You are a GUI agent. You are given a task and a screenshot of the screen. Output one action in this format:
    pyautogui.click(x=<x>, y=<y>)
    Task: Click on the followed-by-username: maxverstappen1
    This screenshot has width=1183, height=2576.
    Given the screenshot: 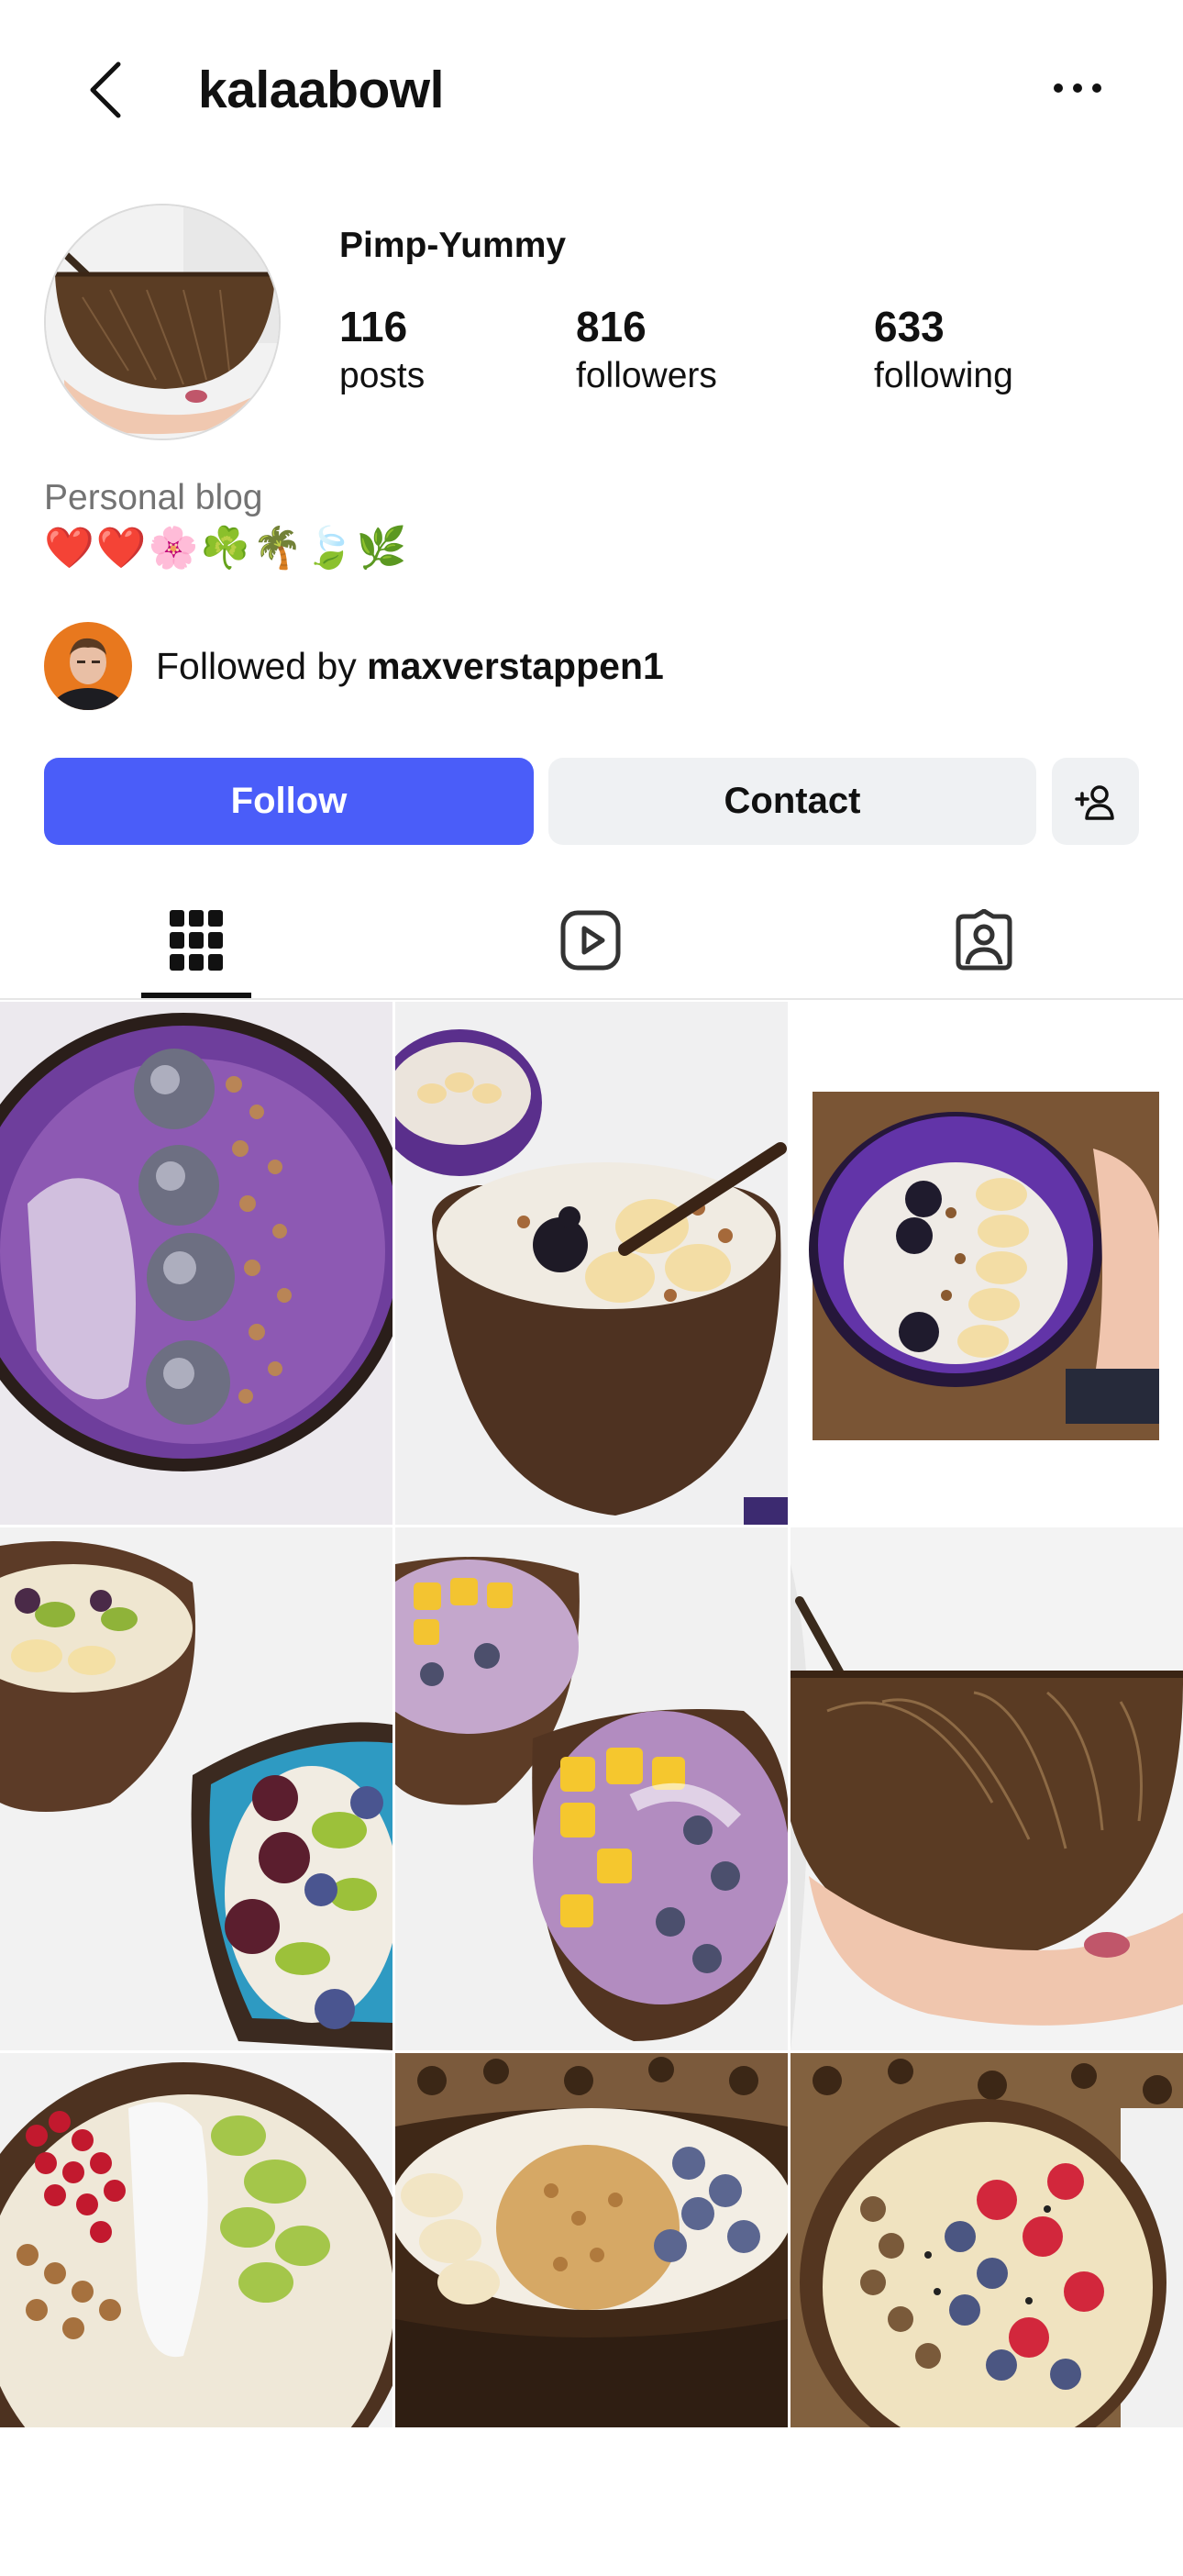 What is the action you would take?
    pyautogui.click(x=515, y=666)
    